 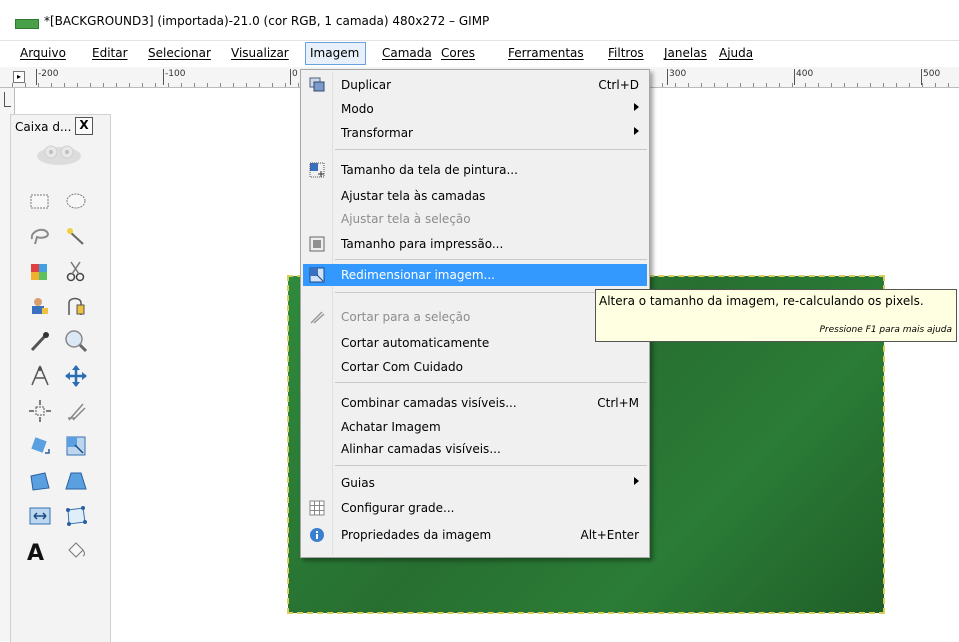 I want to click on menu-item-label: Transformar, so click(x=377, y=133).